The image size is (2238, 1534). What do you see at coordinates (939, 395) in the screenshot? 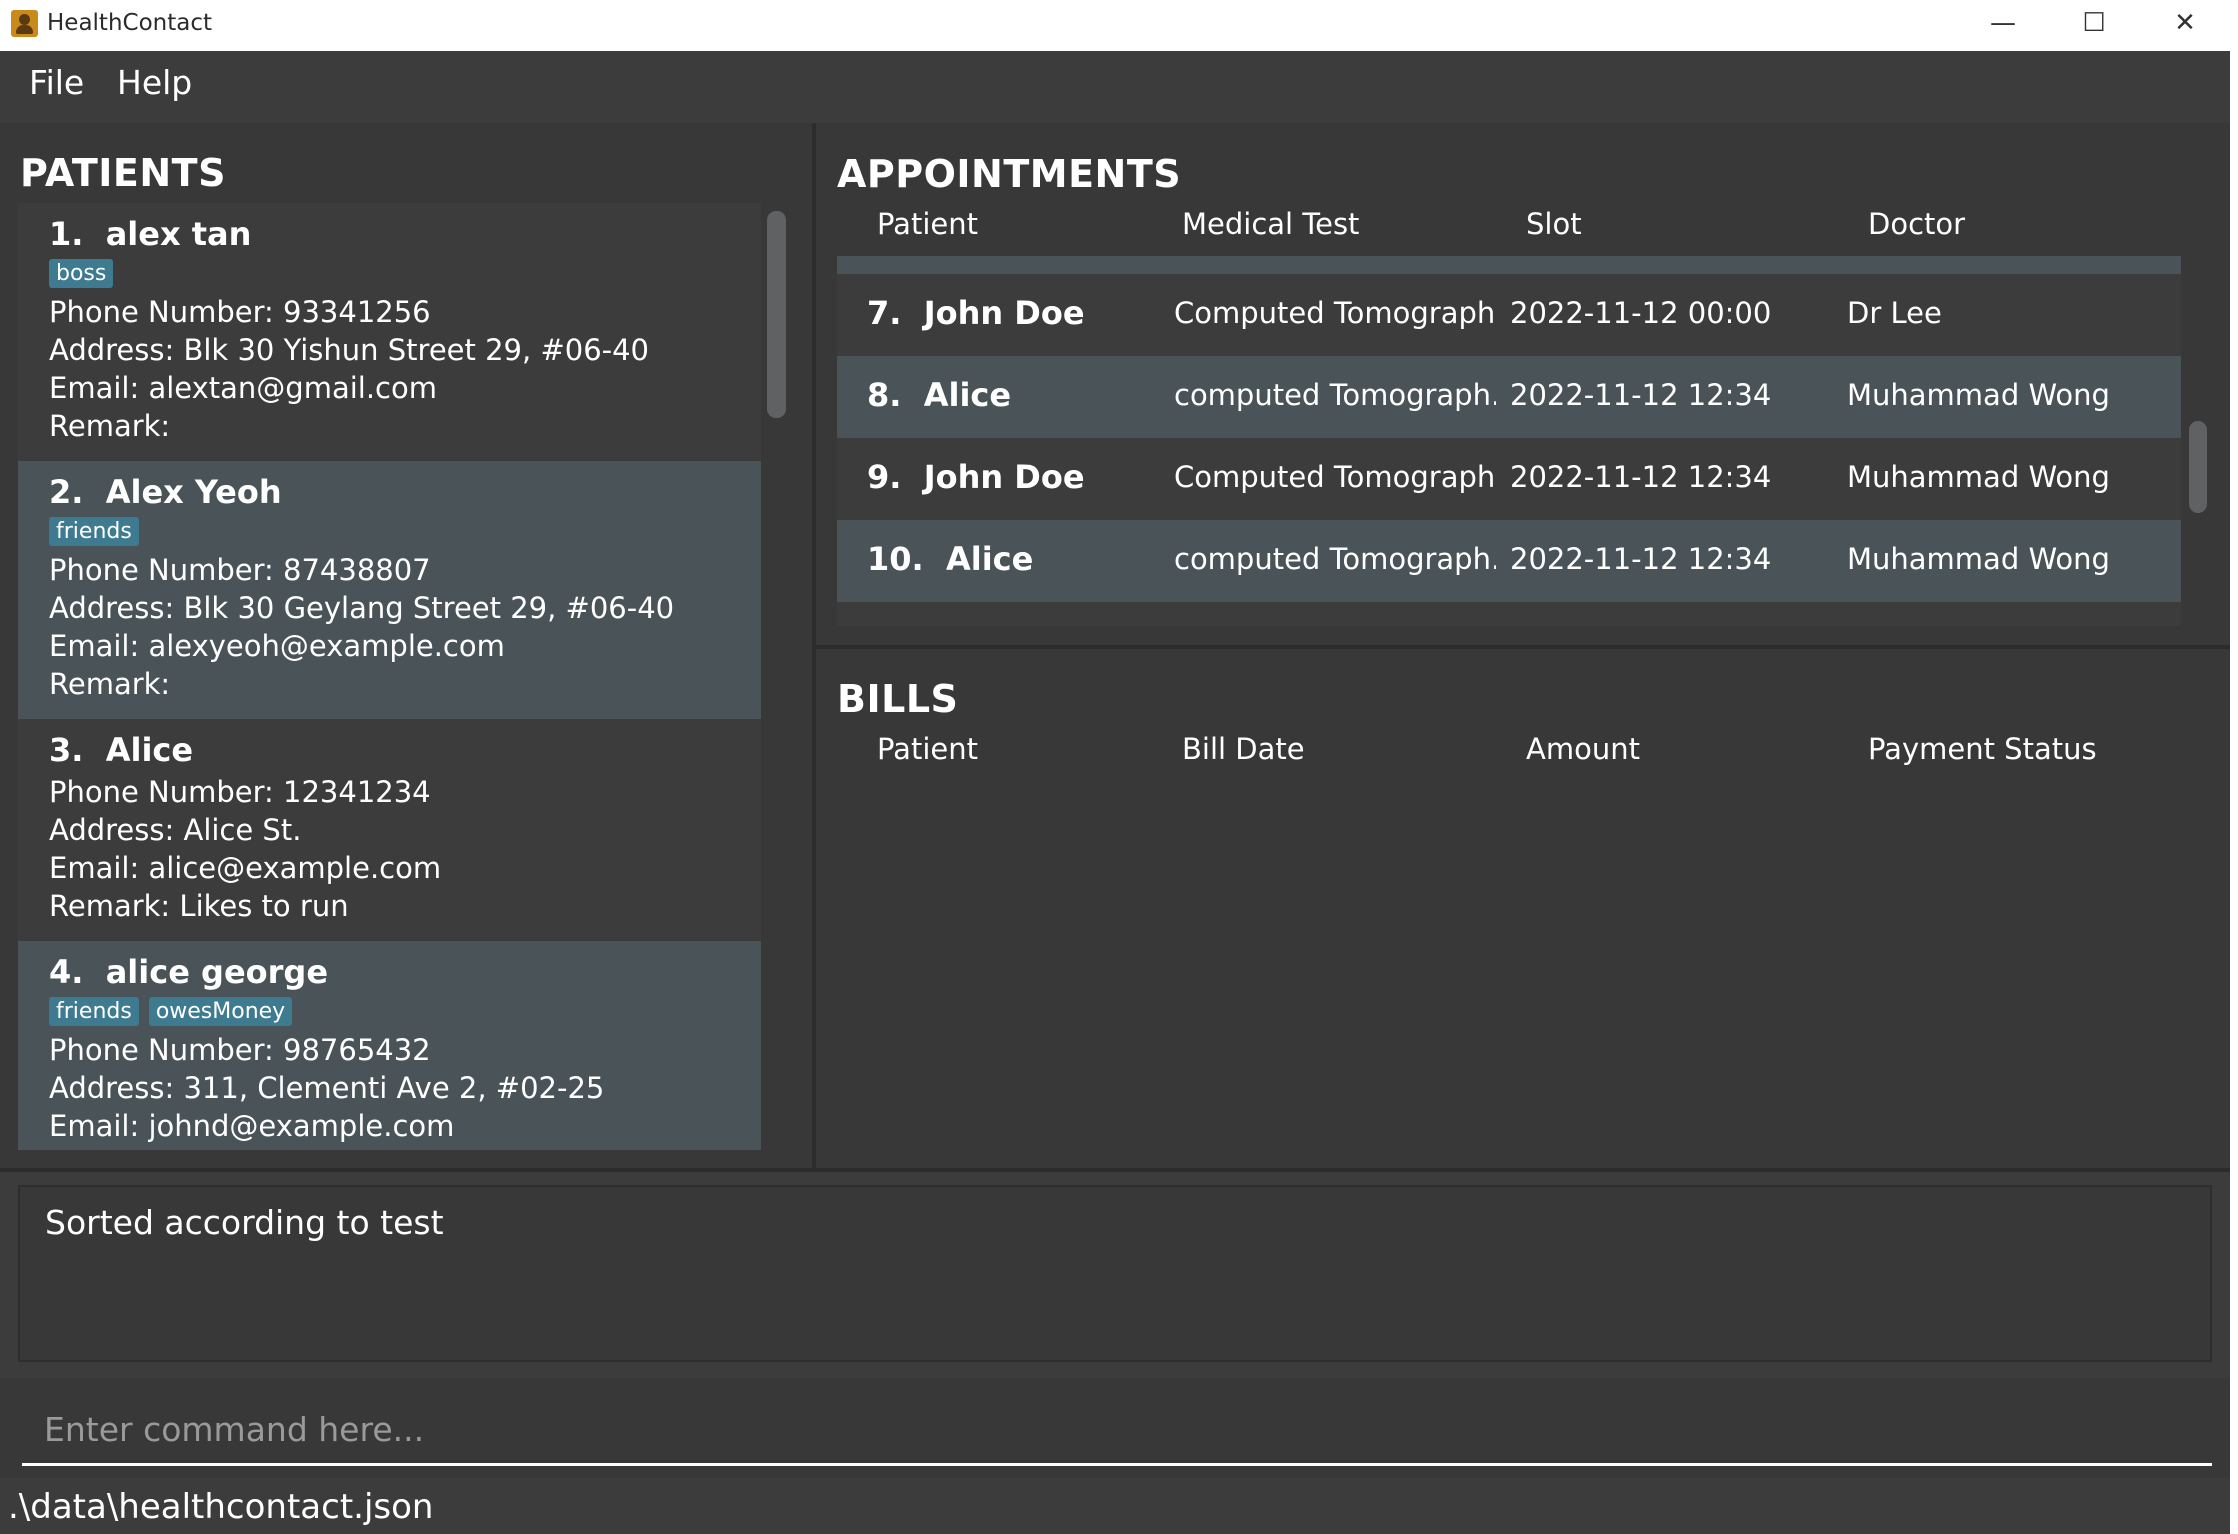
I see `appointment-patient: 8. Alice` at bounding box center [939, 395].